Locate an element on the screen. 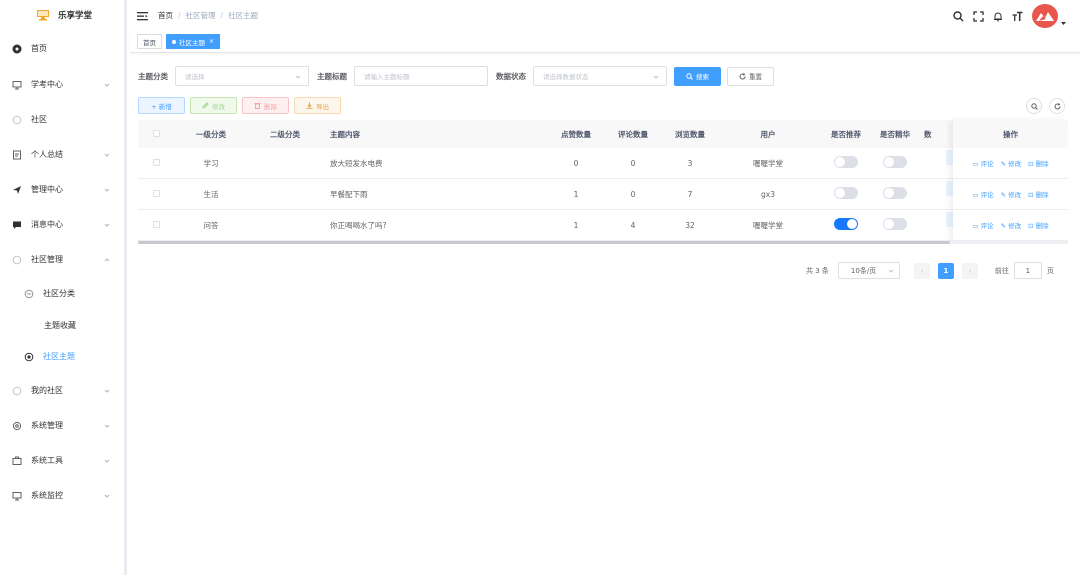  delete-icon is located at coordinates (257, 106).